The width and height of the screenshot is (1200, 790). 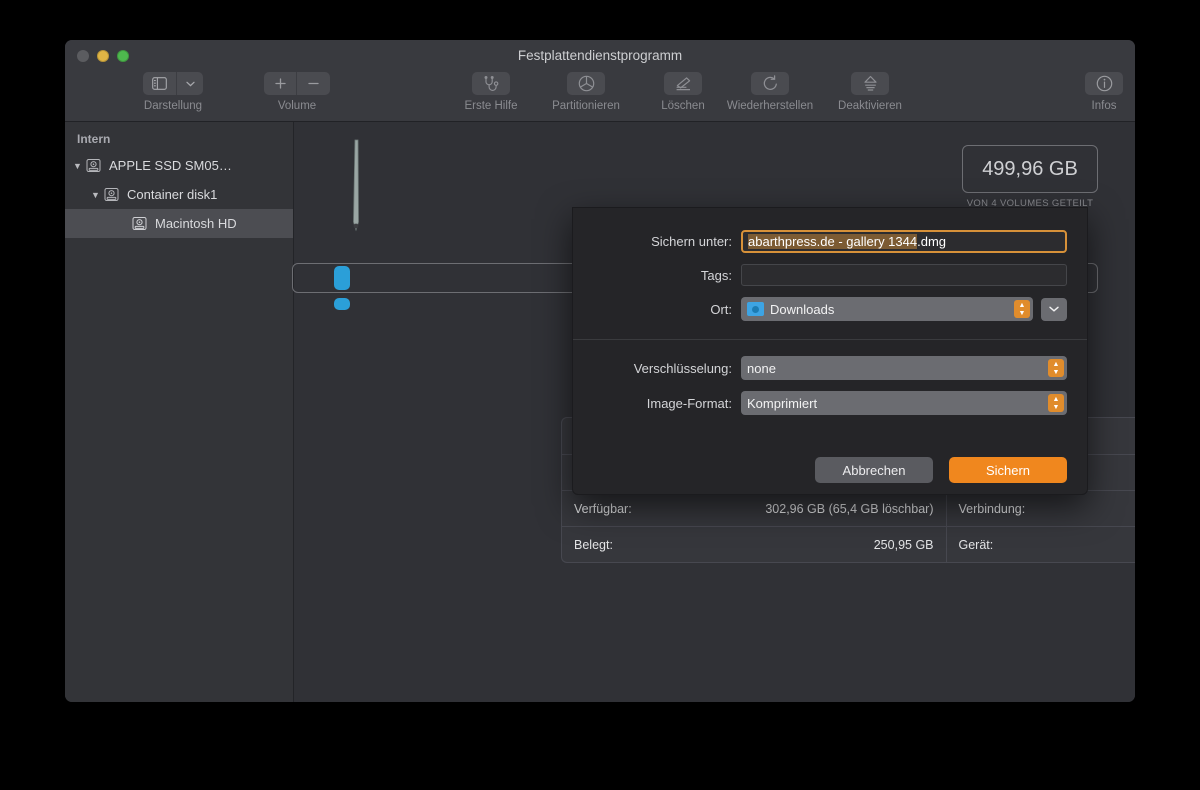 I want to click on save-button: Sichern, so click(x=1008, y=470).